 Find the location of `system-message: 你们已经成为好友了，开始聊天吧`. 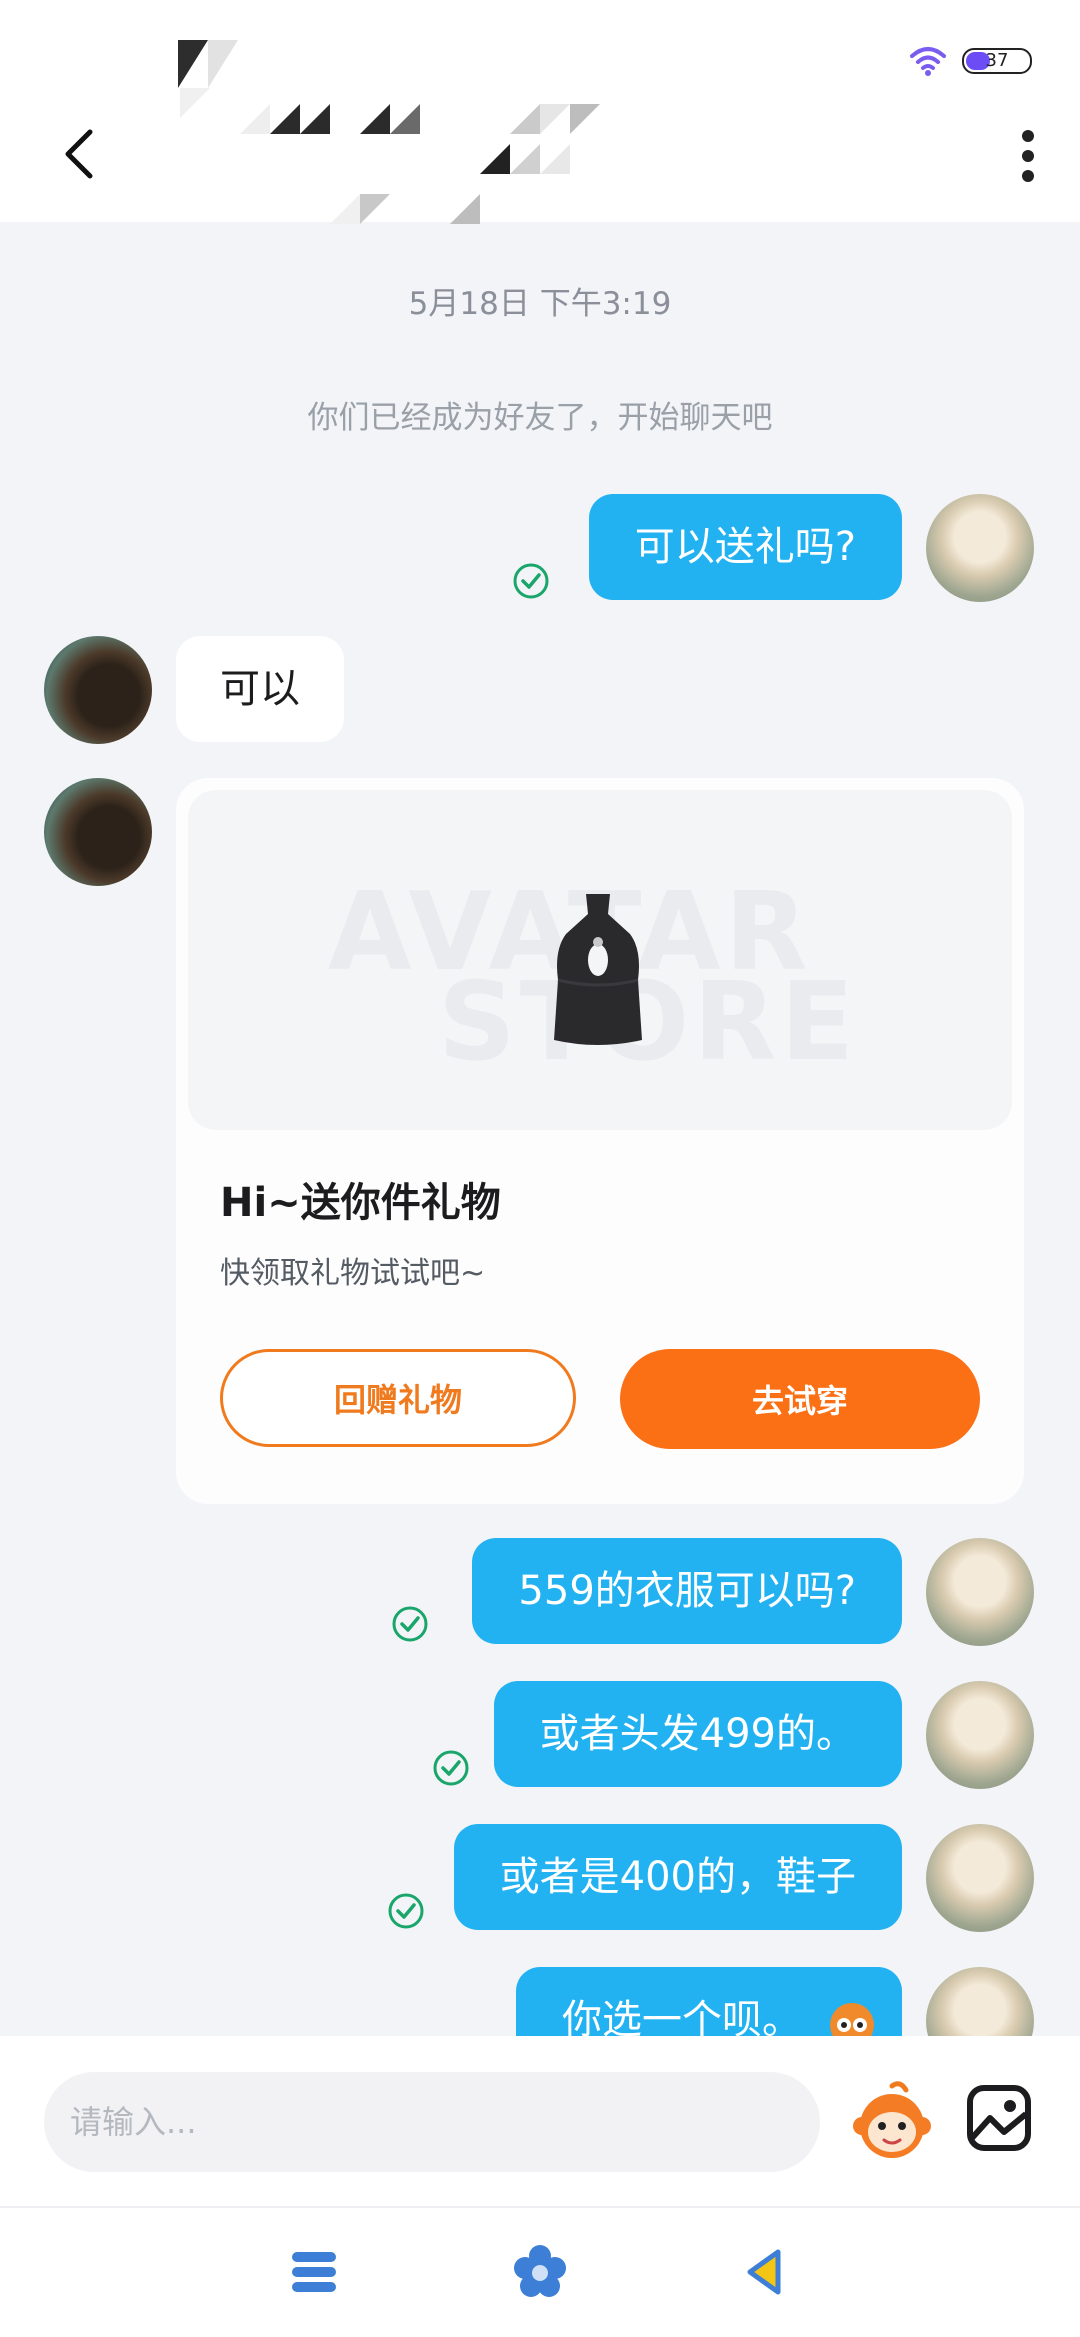

system-message: 你们已经成为好友了，开始聊天吧 is located at coordinates (540, 418).